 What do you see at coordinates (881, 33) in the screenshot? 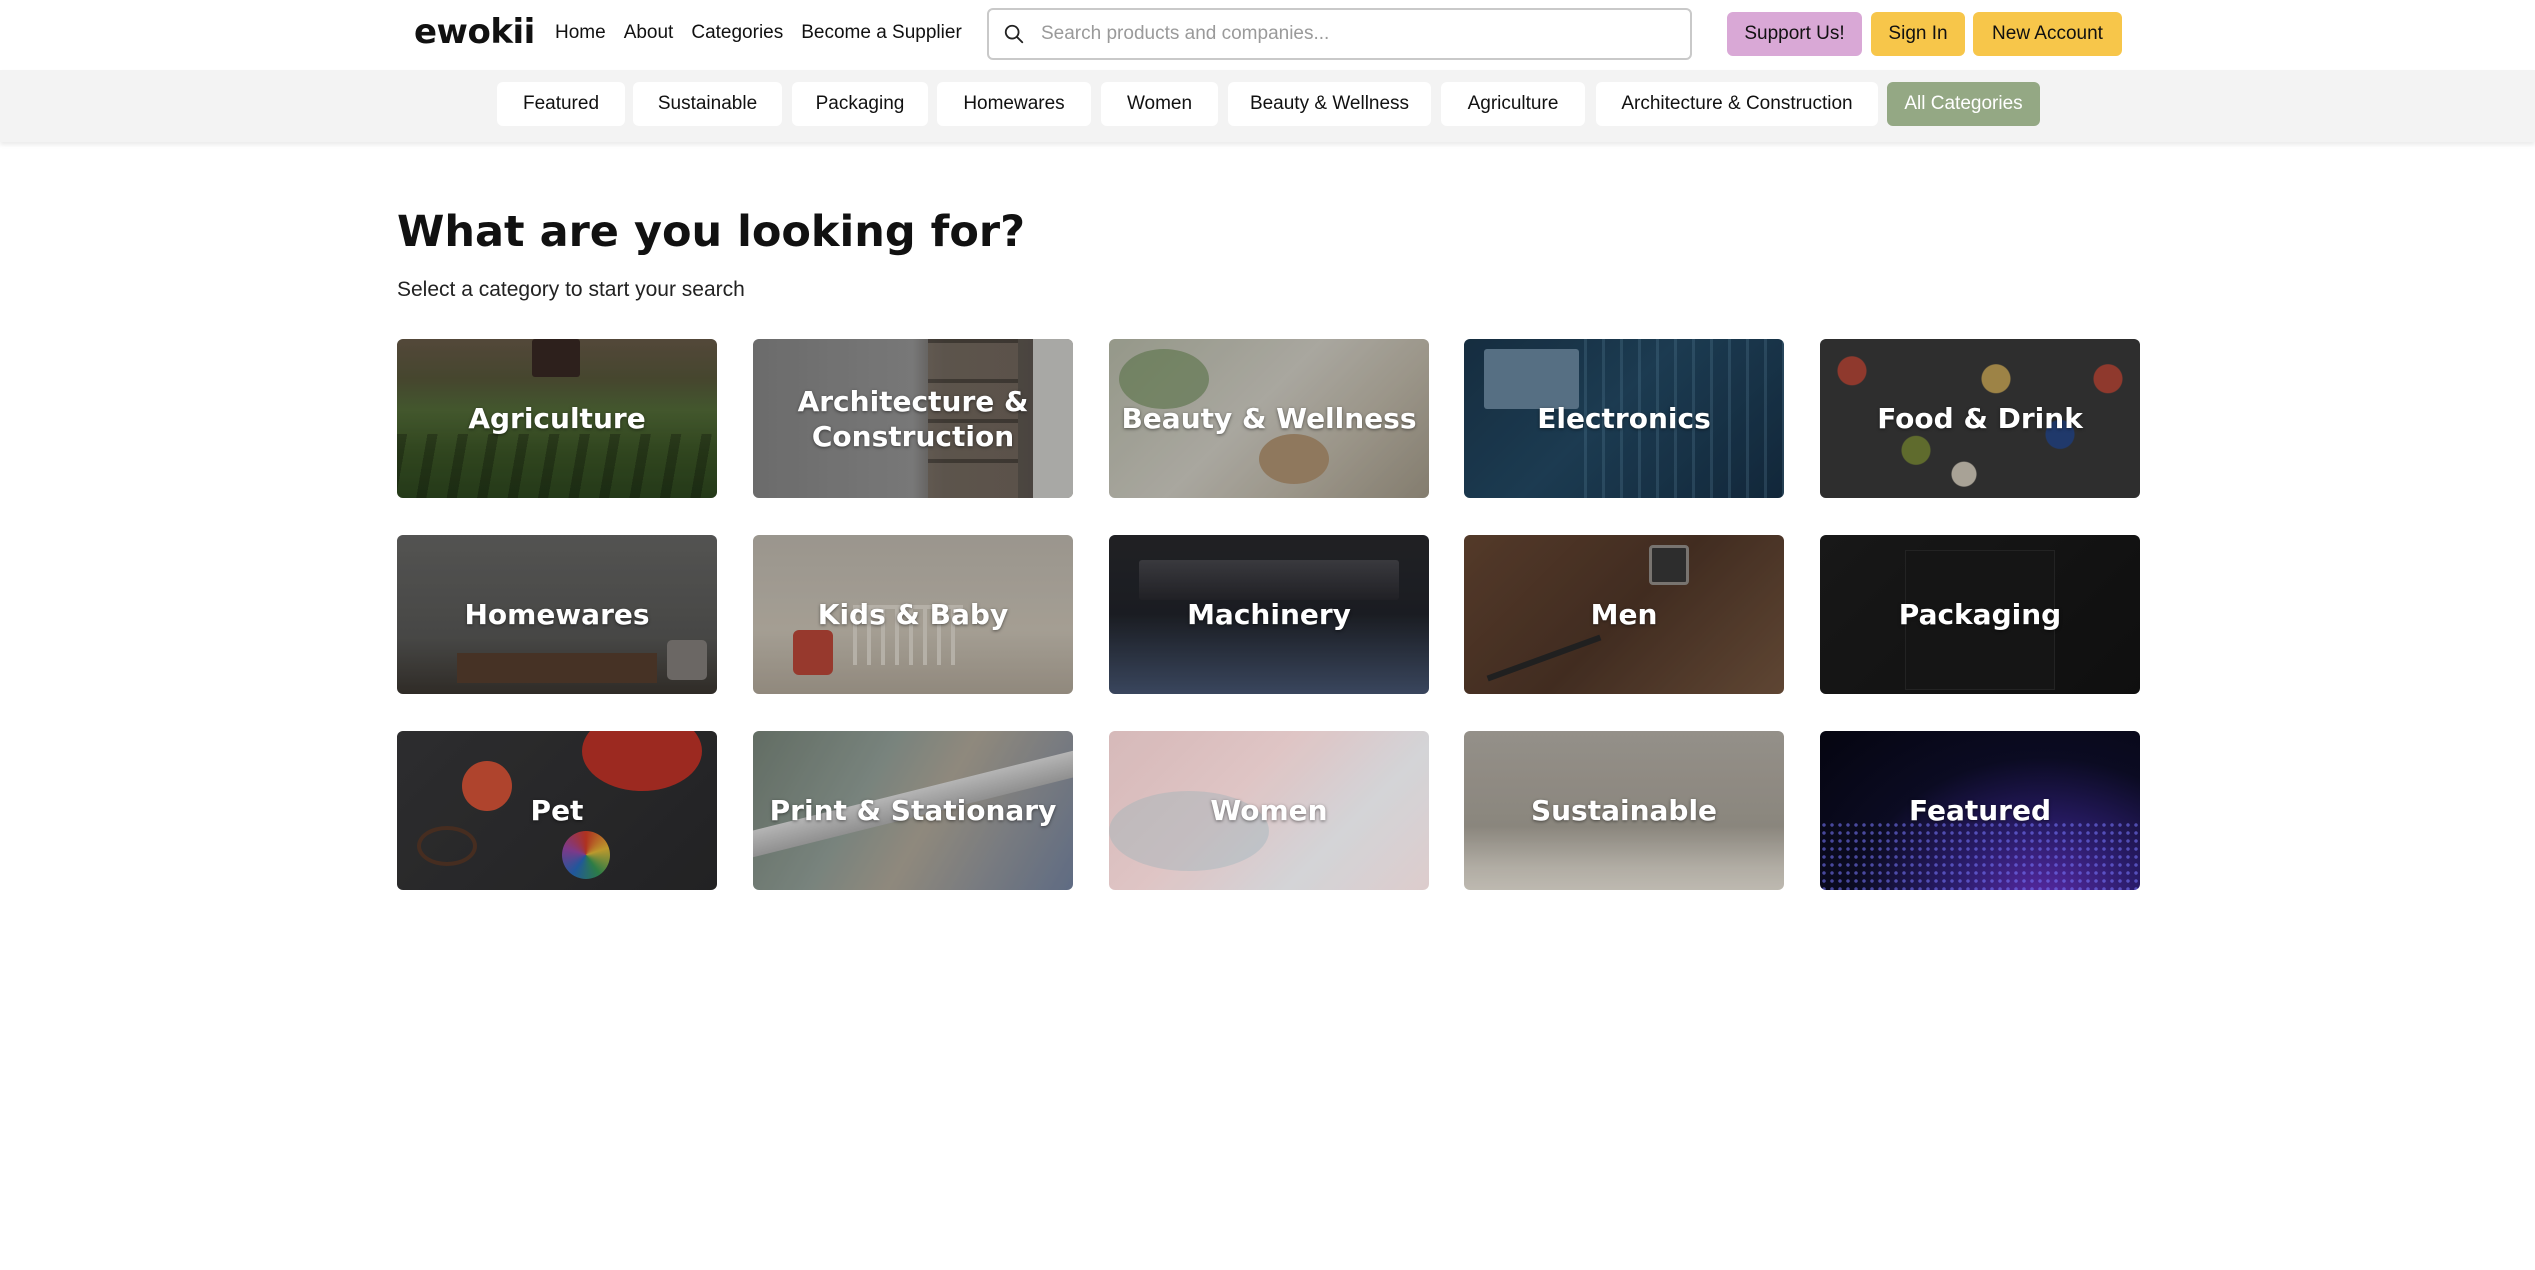
I see `nav-become-supplier: Become a Supplier` at bounding box center [881, 33].